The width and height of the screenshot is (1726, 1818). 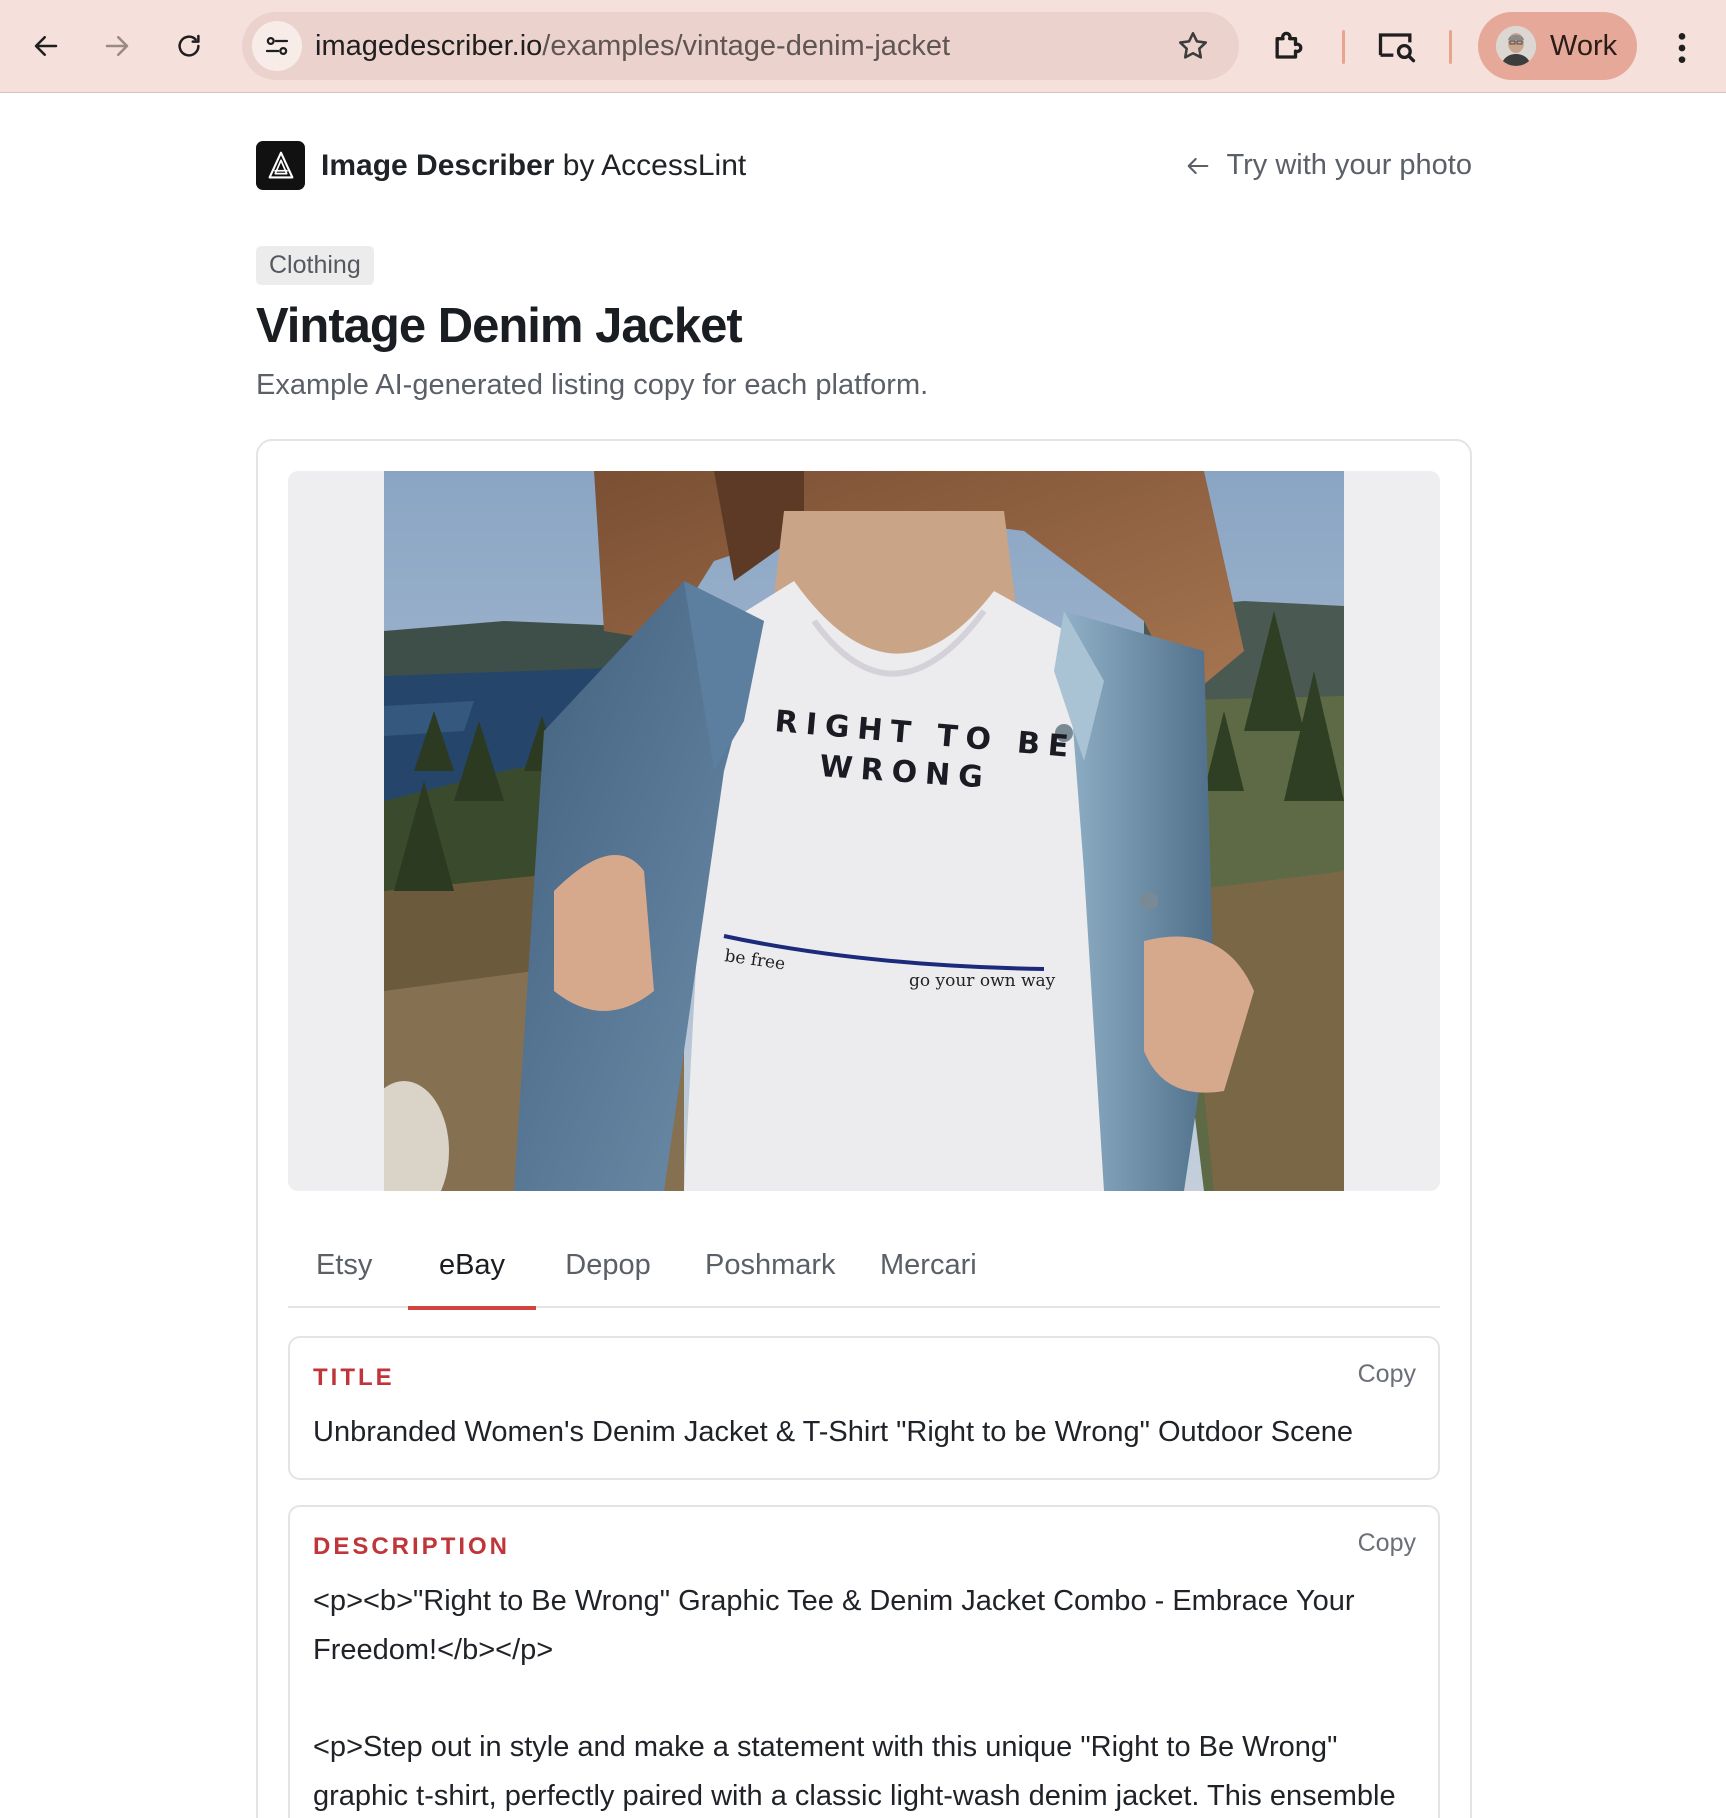 What do you see at coordinates (1584, 46) in the screenshot?
I see `profile-name: Work` at bounding box center [1584, 46].